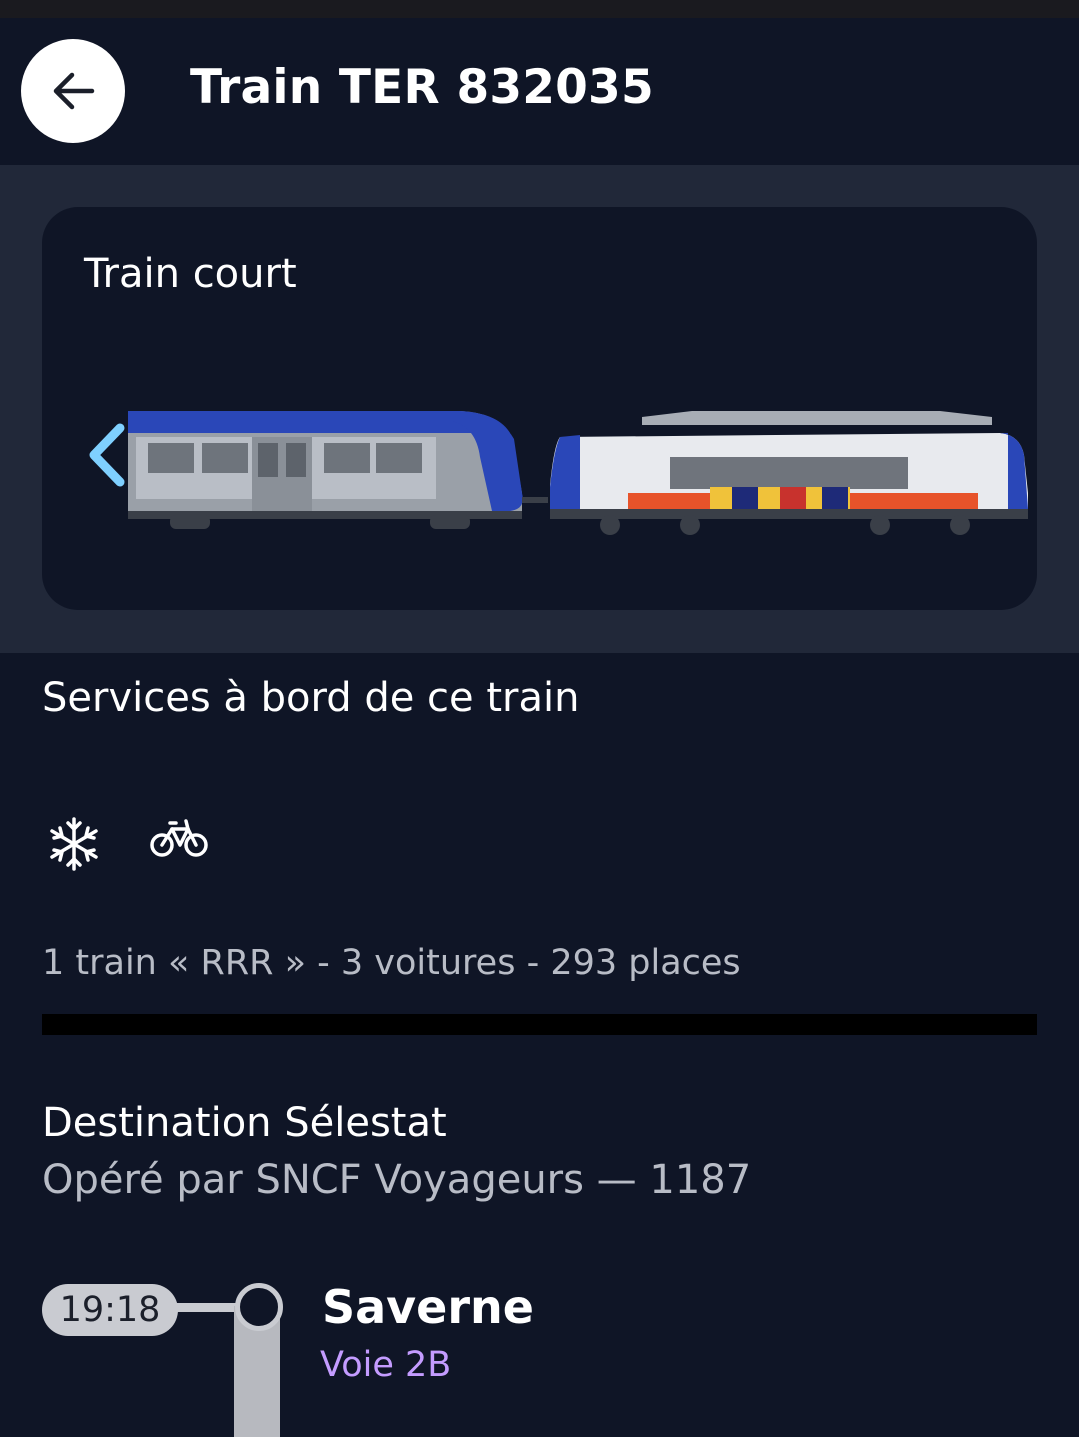 The image size is (1079, 1437). Describe the element at coordinates (397, 1180) in the screenshot. I see `operator-text: Opéré par SNCF Voyageurs — 1187` at that location.